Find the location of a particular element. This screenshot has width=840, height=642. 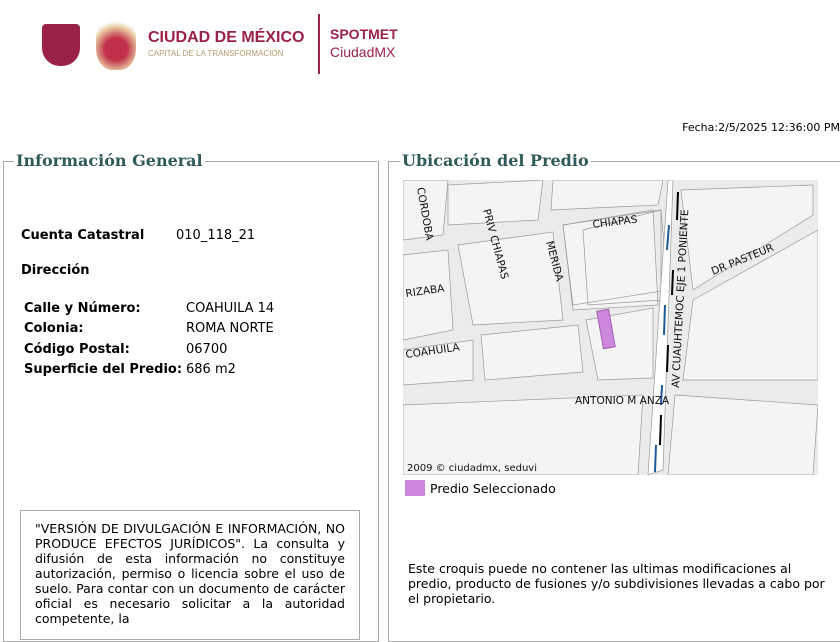

direccion-label: Dirección is located at coordinates (55, 270).